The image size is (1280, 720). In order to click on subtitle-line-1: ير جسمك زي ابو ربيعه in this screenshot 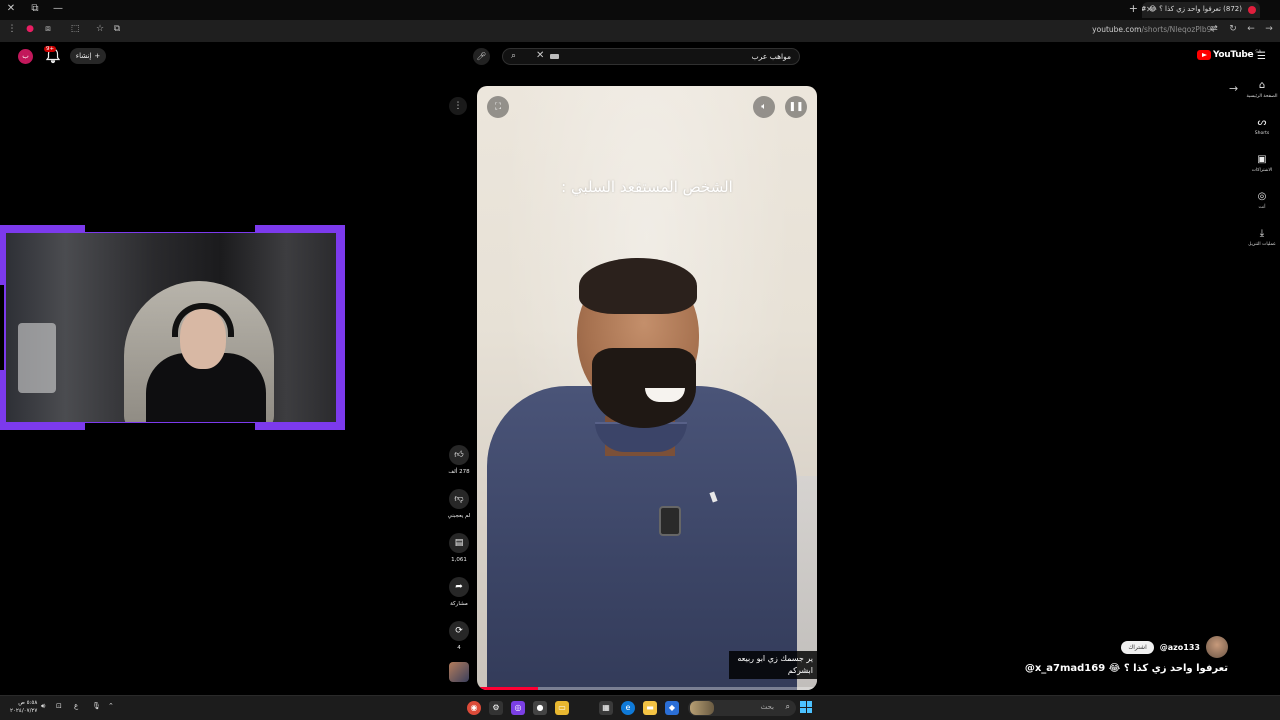, I will do `click(775, 658)`.